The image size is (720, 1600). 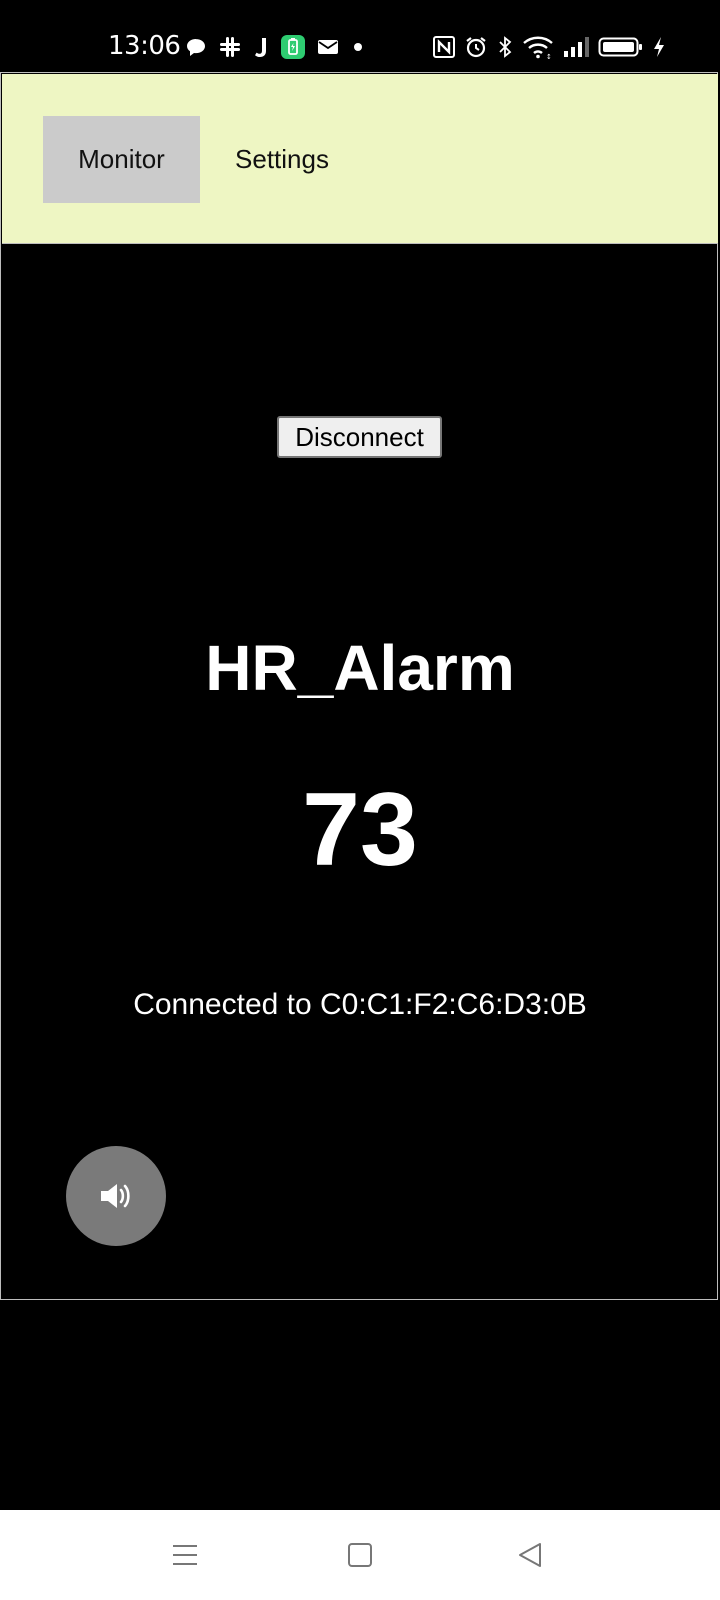 What do you see at coordinates (359, 437) in the screenshot?
I see `disconnect-button: Disconnect` at bounding box center [359, 437].